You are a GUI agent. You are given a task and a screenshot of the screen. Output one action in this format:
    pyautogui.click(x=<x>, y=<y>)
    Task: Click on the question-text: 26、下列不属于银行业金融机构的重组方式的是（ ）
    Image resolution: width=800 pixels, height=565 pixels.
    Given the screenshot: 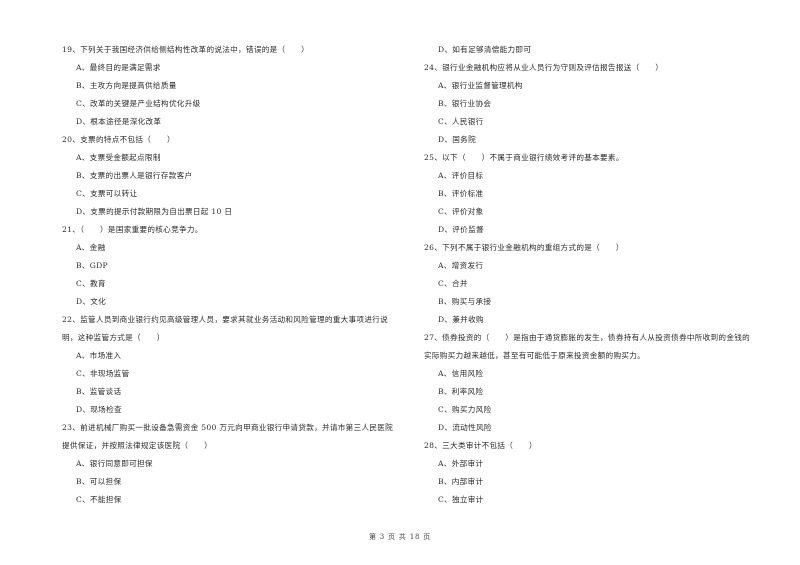 What is the action you would take?
    pyautogui.click(x=524, y=247)
    